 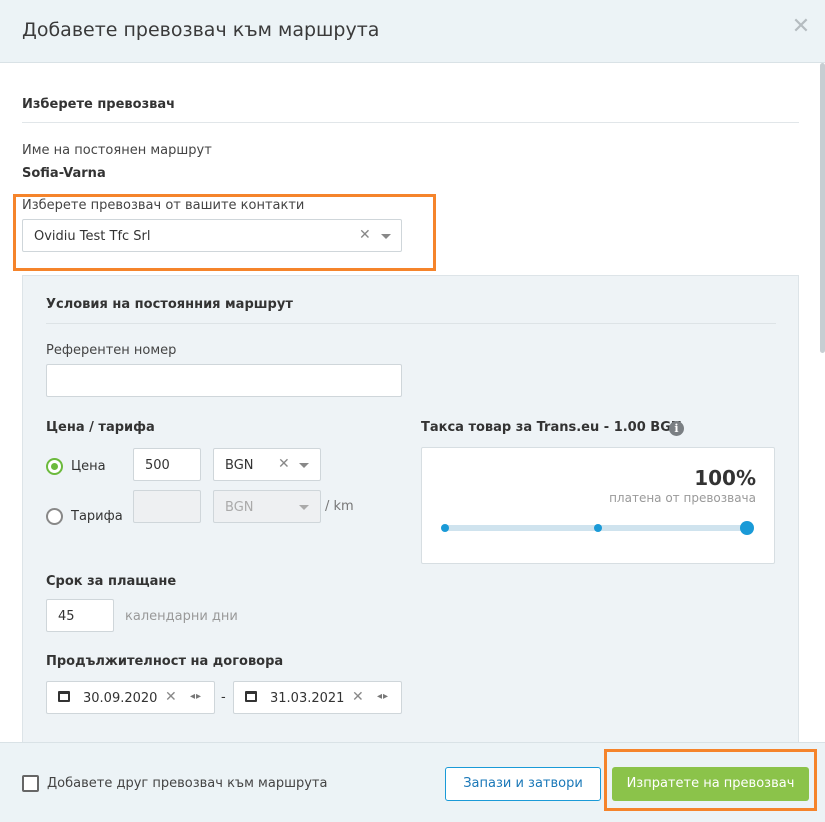 I want to click on add-carrier-checkbox-label: Добавете друг превозвач към маршрута, so click(x=187, y=783).